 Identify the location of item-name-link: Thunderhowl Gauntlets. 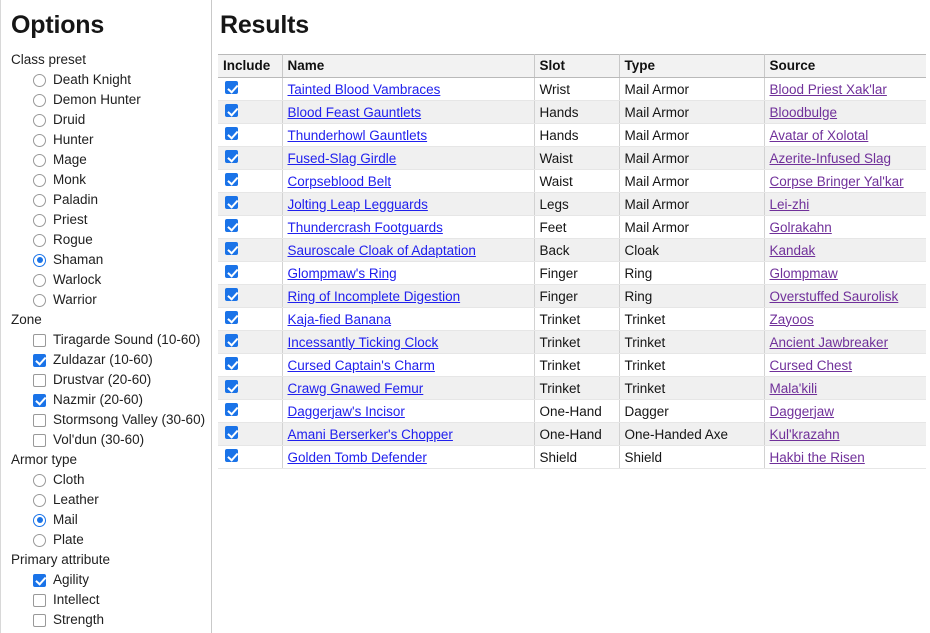
(358, 135).